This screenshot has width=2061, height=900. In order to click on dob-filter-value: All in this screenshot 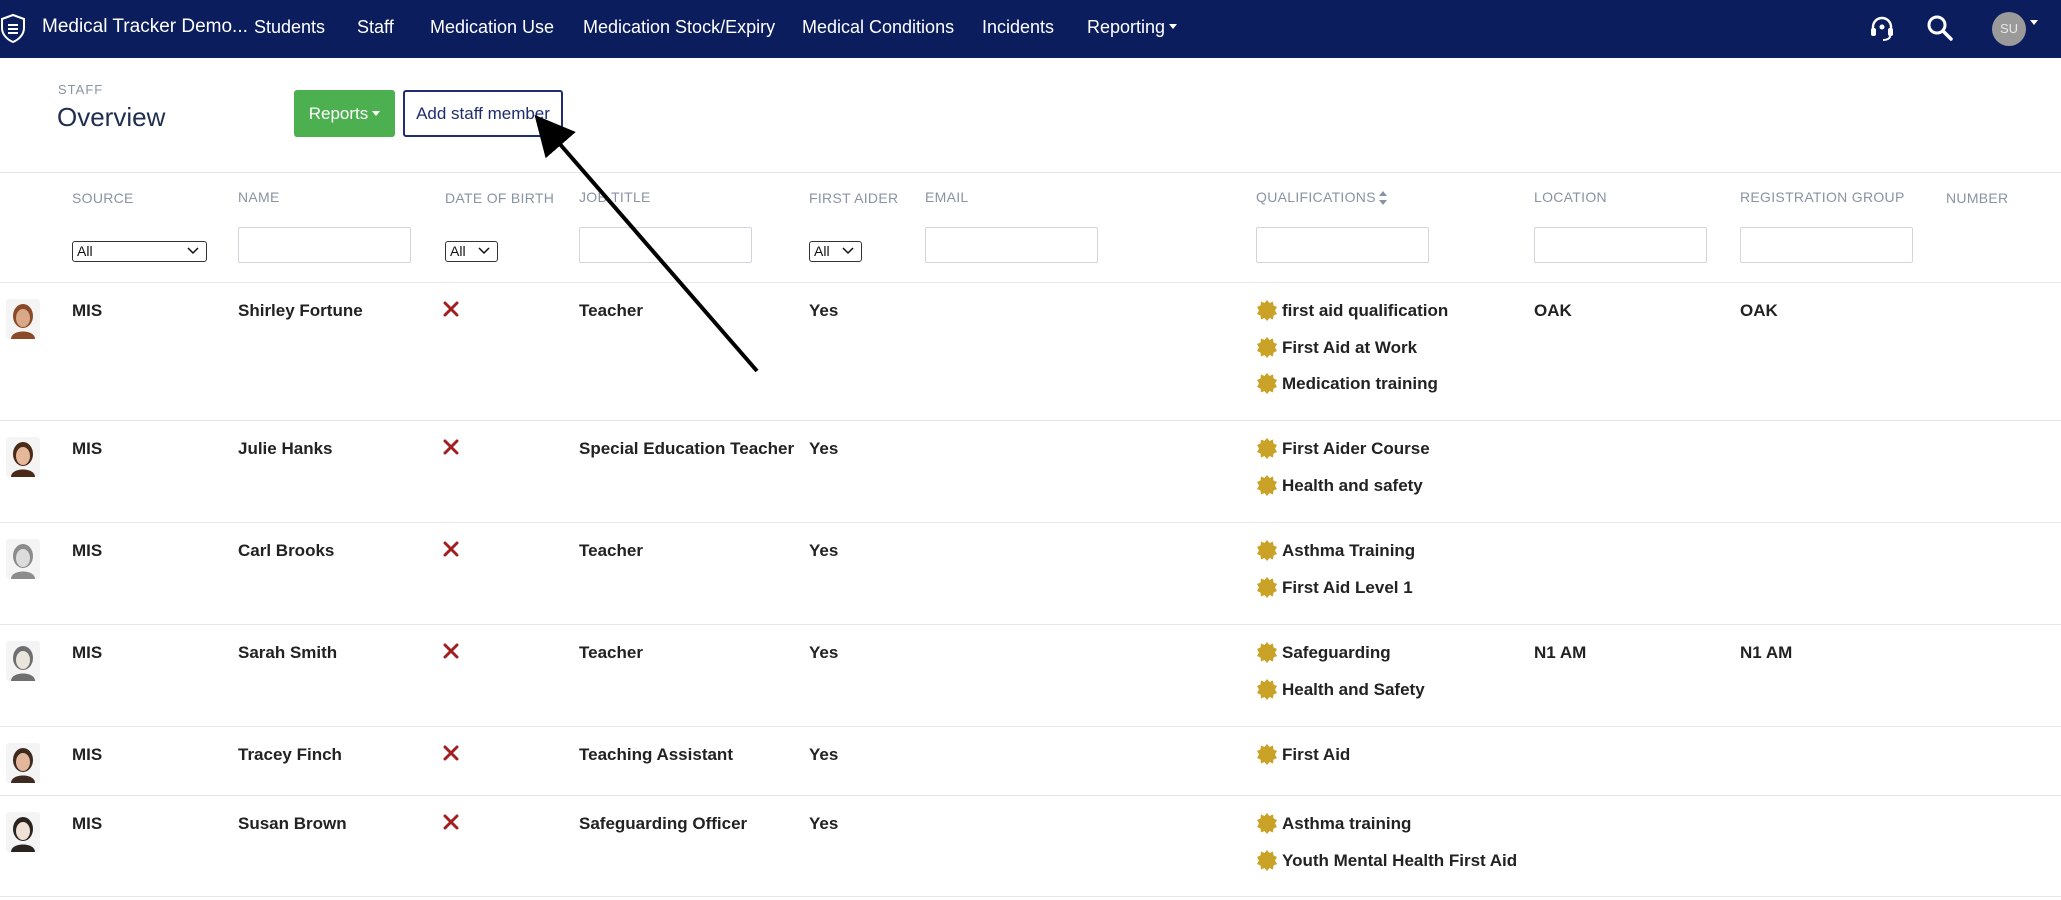, I will do `click(458, 251)`.